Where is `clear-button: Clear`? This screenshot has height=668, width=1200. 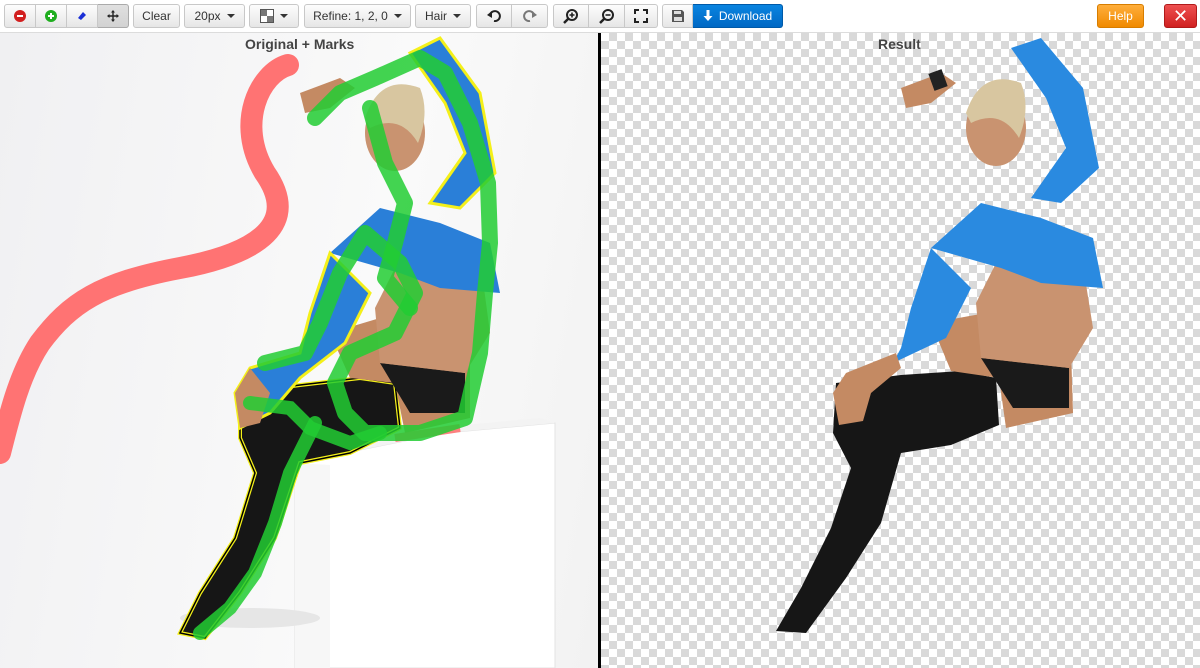 clear-button: Clear is located at coordinates (156, 16).